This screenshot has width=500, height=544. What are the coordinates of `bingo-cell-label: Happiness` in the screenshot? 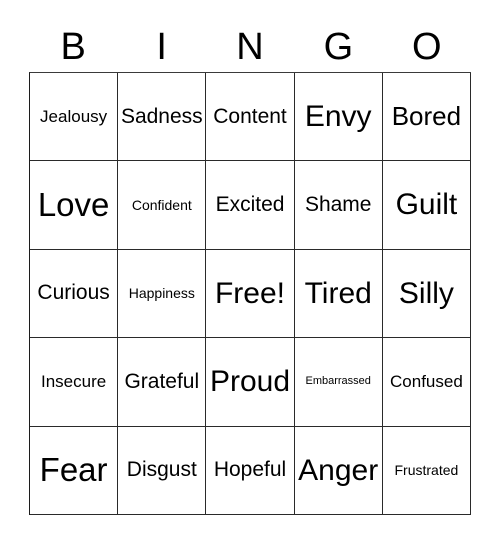 It's located at (161, 293).